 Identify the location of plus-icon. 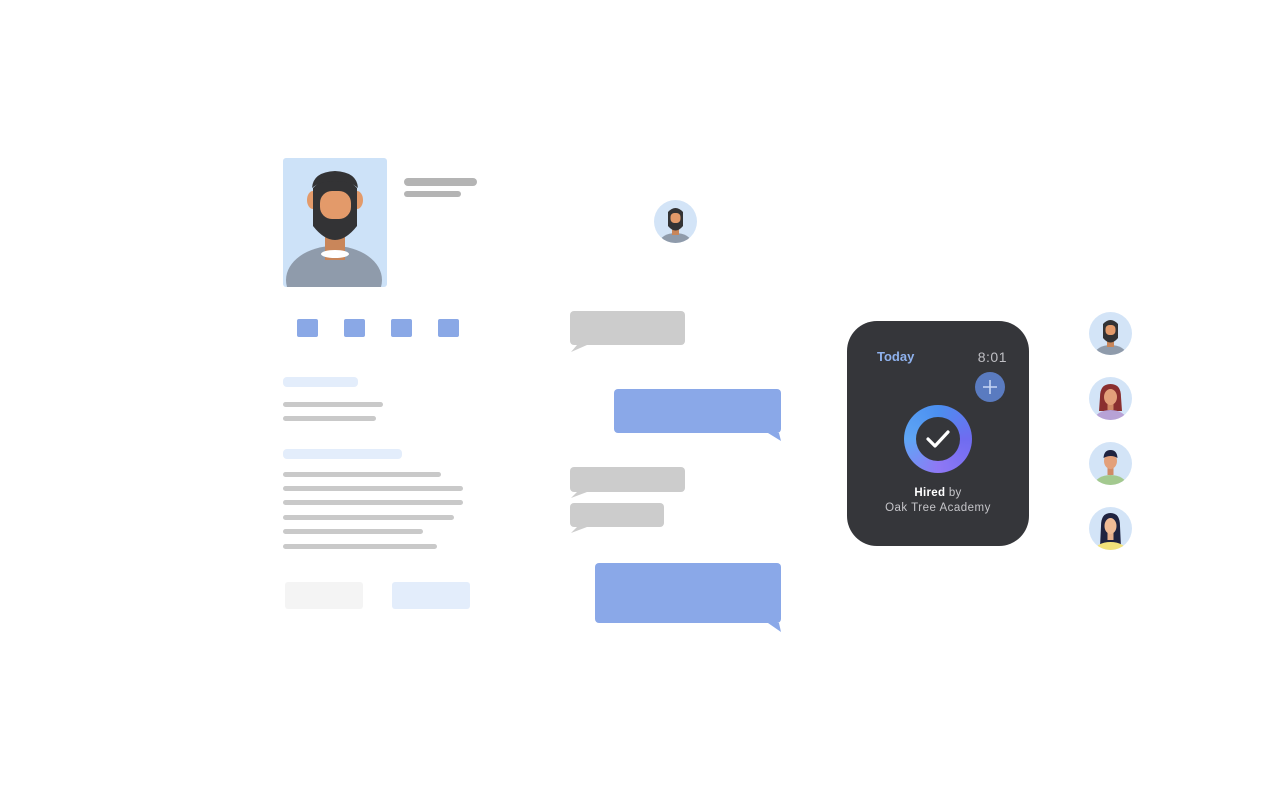
(990, 387).